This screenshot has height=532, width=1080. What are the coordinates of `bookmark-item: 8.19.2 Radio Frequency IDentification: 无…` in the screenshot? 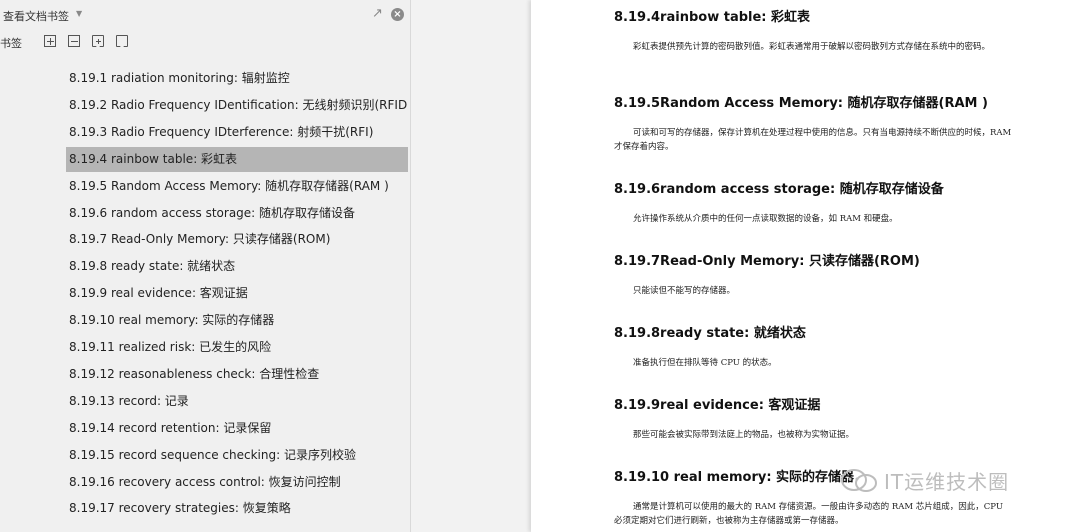 It's located at (237, 105).